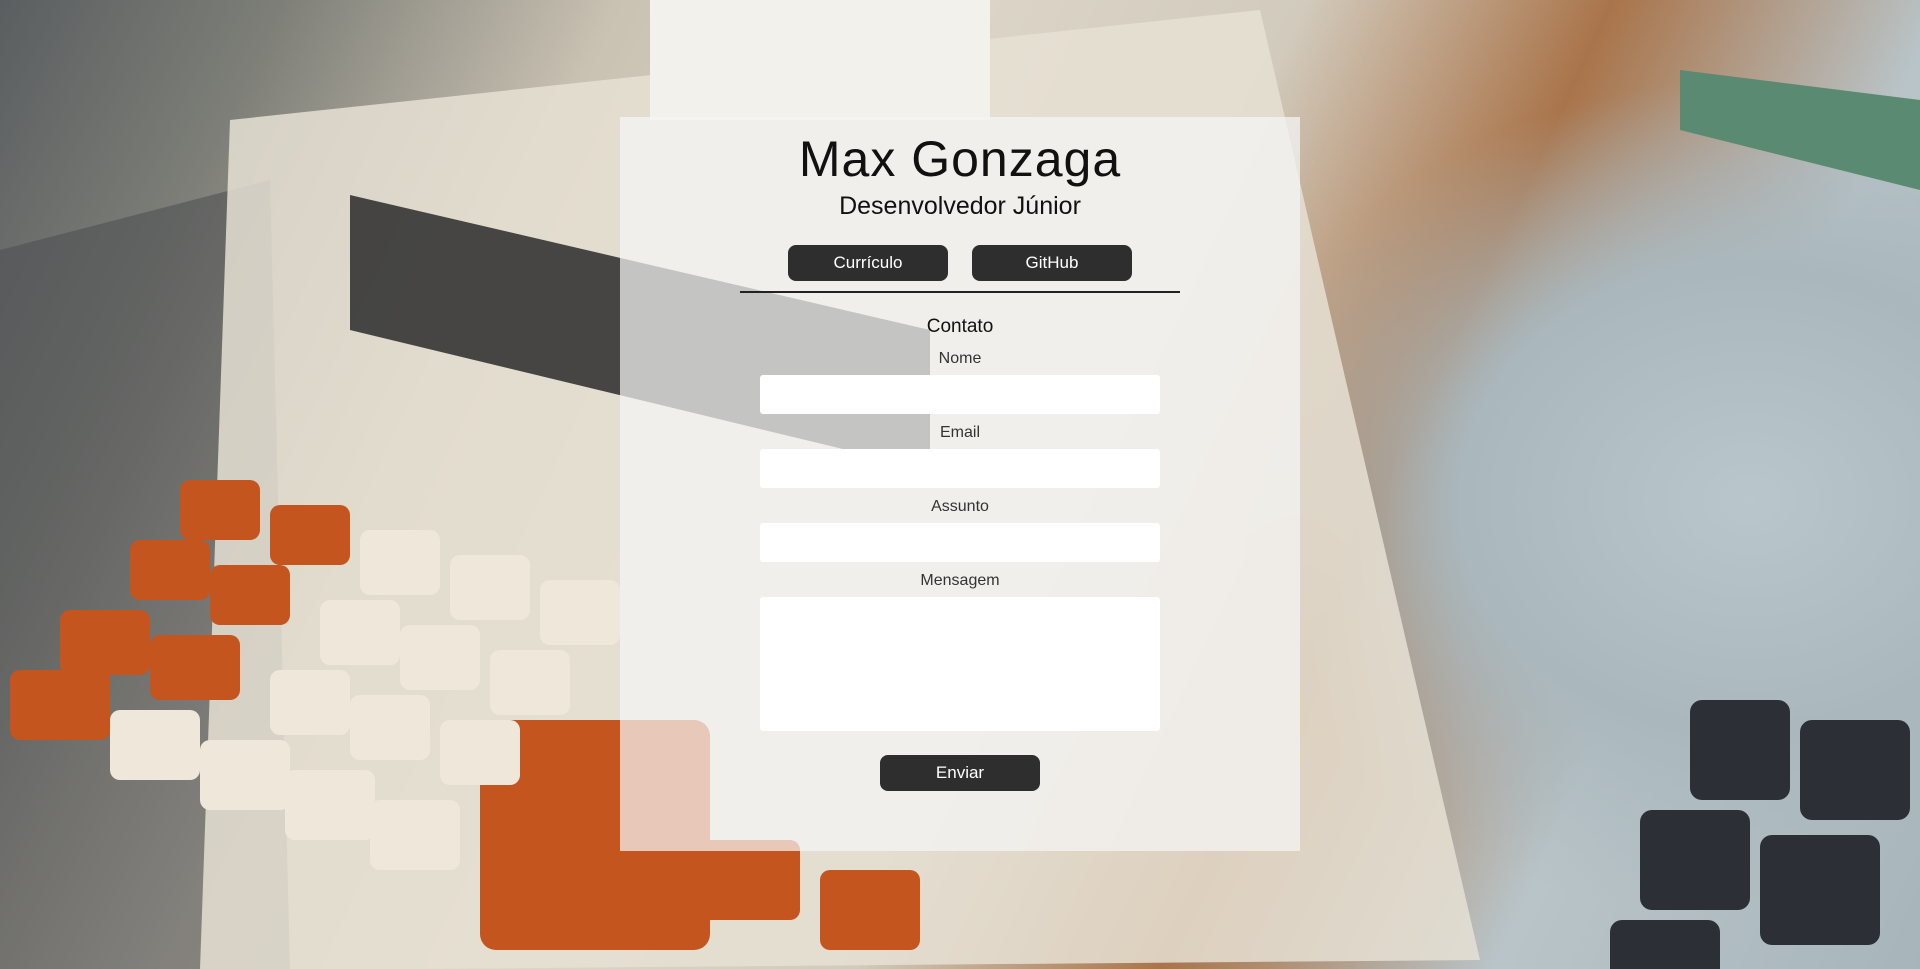 Image resolution: width=1920 pixels, height=969 pixels. I want to click on message-field, so click(960, 664).